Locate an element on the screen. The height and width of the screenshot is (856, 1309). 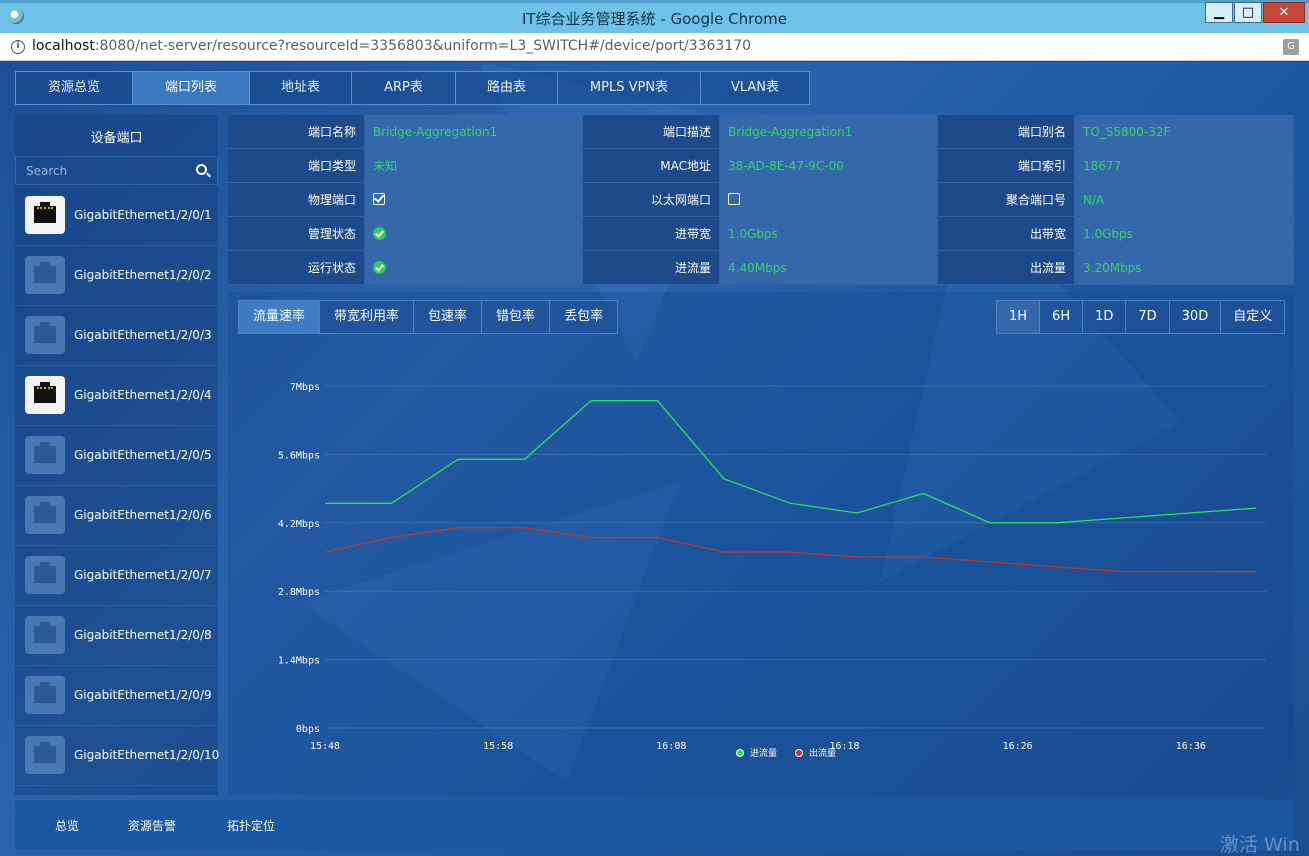
search-input is located at coordinates (103, 170).